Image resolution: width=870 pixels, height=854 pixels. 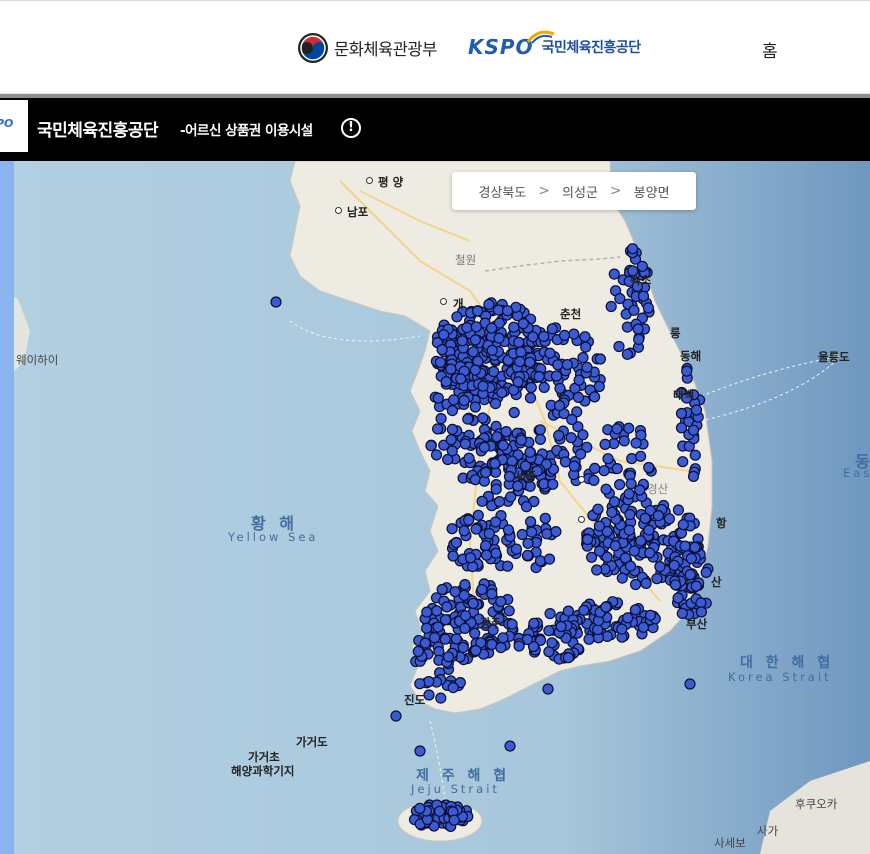 I want to click on map-side-panel-handle, so click(x=7, y=507).